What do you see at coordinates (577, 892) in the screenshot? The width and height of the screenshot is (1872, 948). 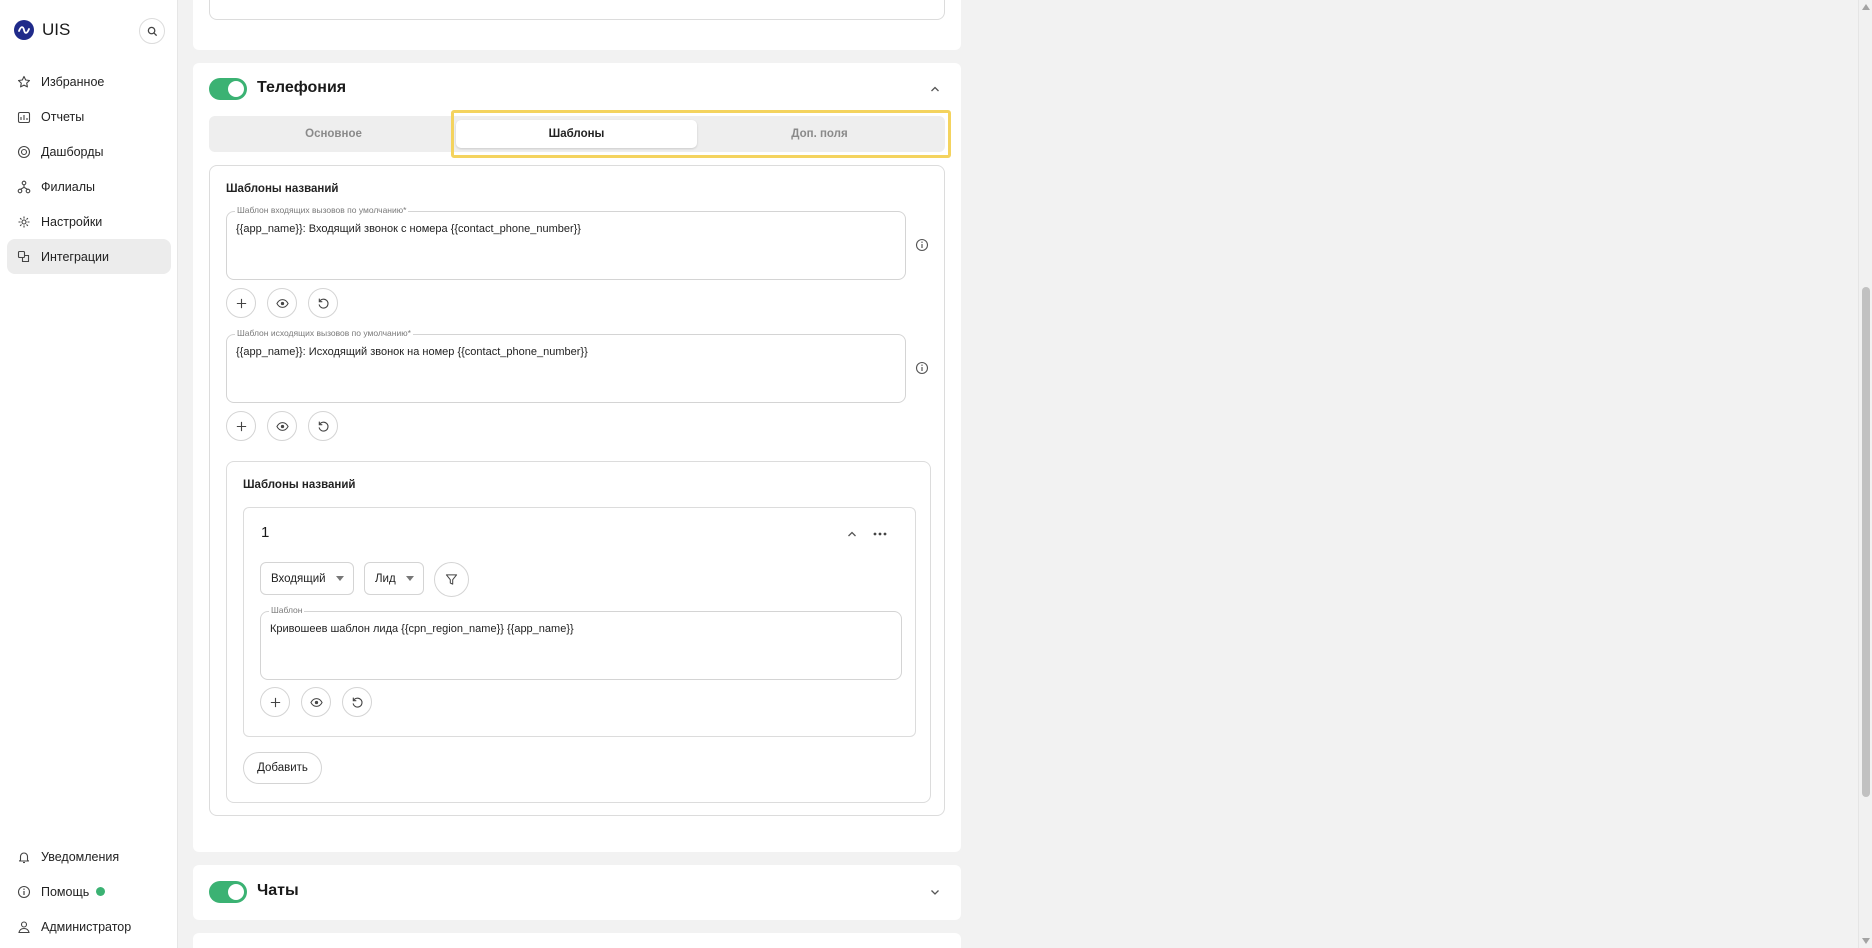 I see `chats-section: Чаты` at bounding box center [577, 892].